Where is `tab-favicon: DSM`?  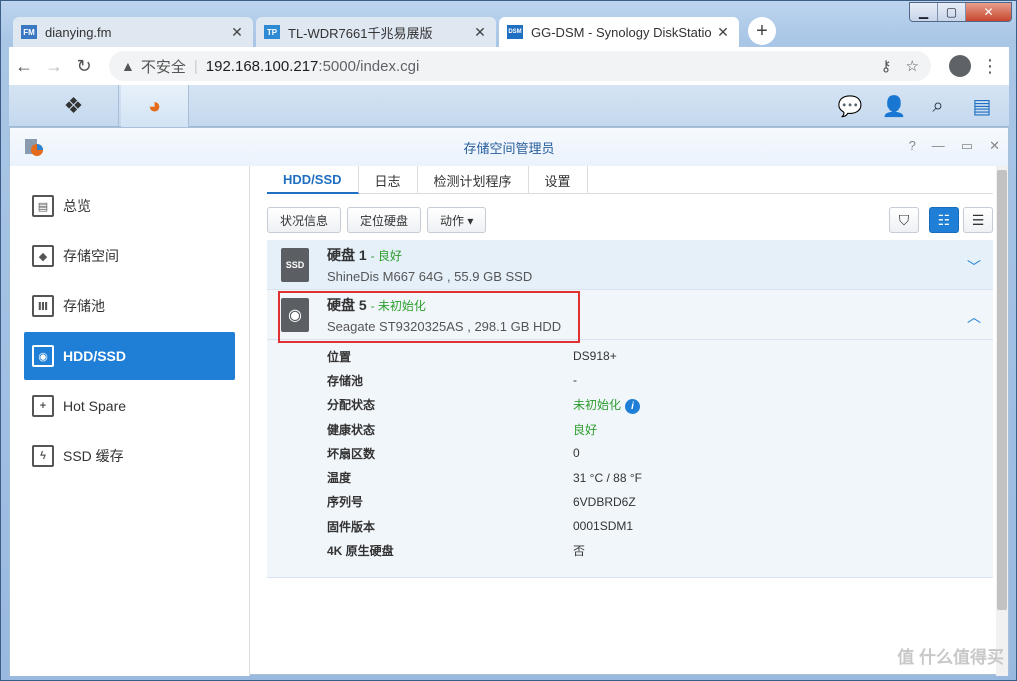
tab-favicon: DSM is located at coordinates (515, 32).